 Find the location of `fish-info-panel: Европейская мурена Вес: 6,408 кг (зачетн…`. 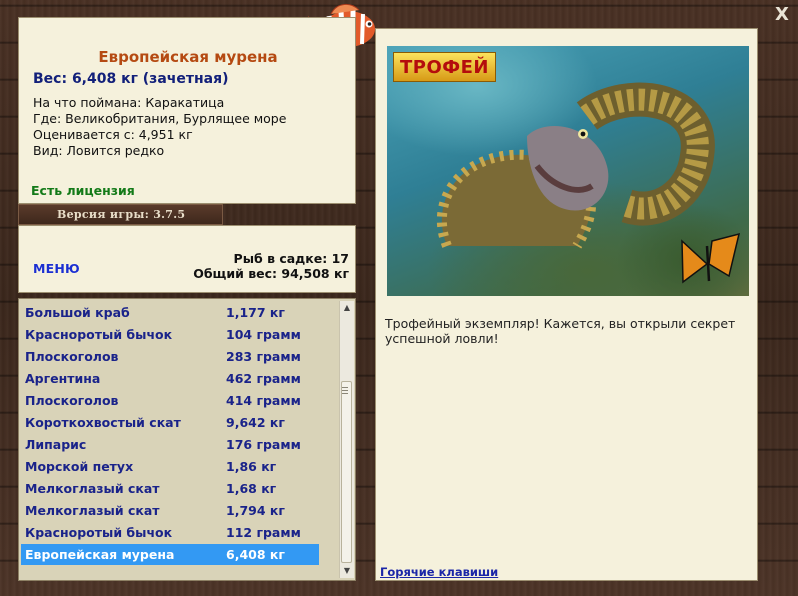

fish-info-panel: Европейская мурена Вес: 6,408 кг (зачетн… is located at coordinates (187, 110).